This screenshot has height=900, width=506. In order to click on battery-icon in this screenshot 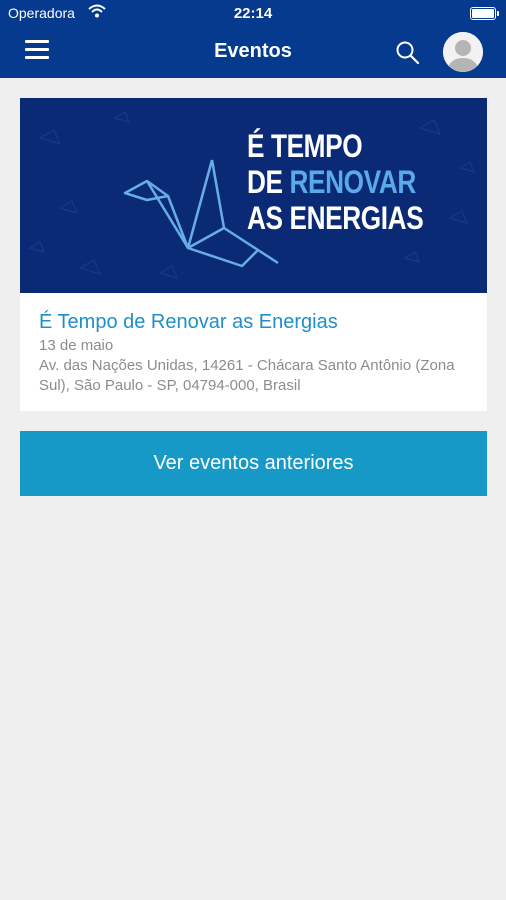, I will do `click(484, 13)`.